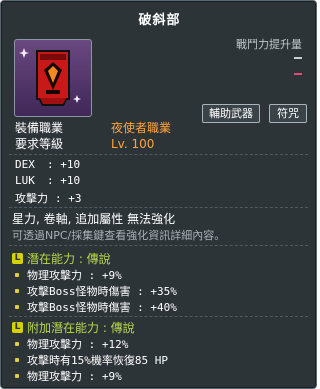  I want to click on enhance-restriction-text: 星力, 卷軸, 追加屬性 無法強化, so click(94, 219).